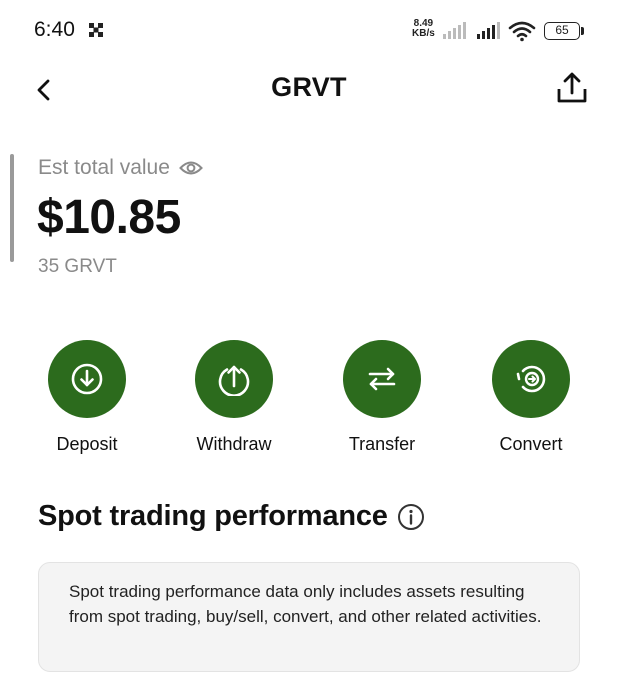  I want to click on network-speed: 8.49 KB/s, so click(423, 29).